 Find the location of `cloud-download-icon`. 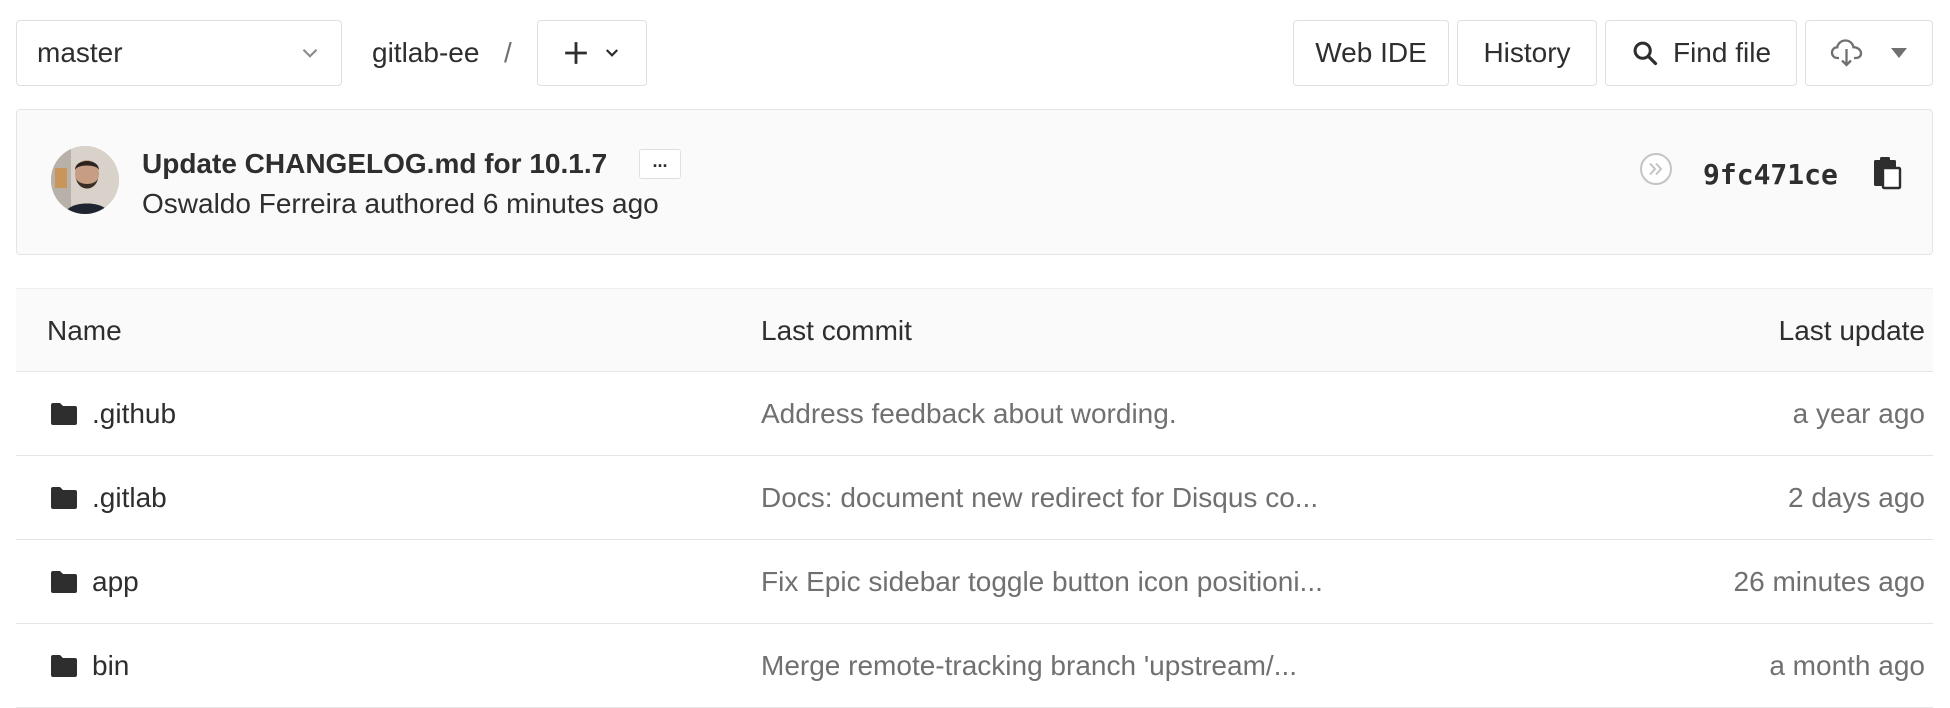

cloud-download-icon is located at coordinates (1846, 53).